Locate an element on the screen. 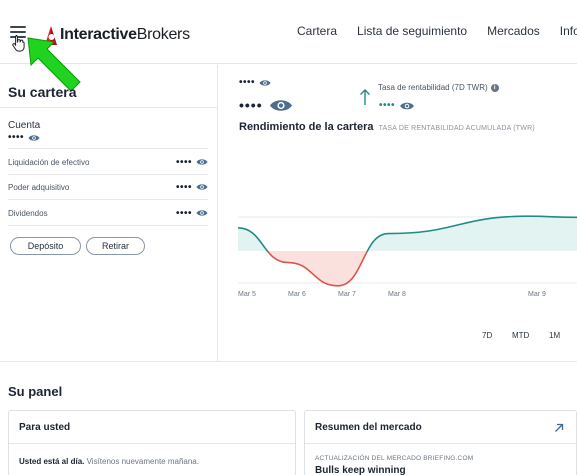 The width and height of the screenshot is (577, 475). small-masked-value: •••• is located at coordinates (255, 82).